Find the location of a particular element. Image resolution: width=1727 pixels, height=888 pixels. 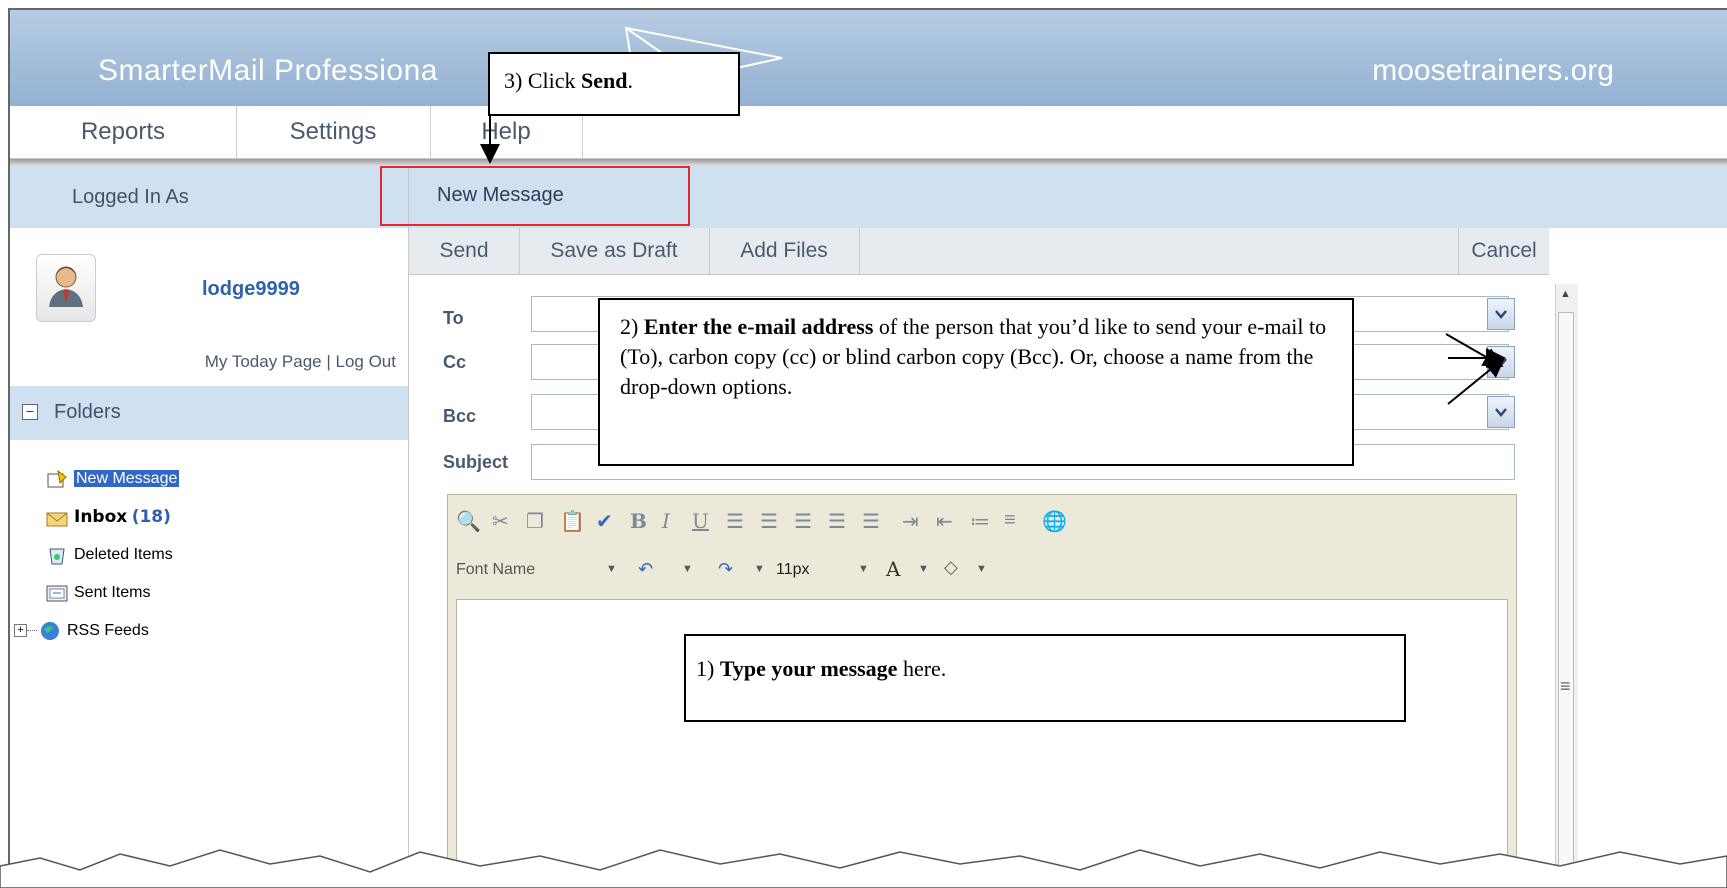

torn-edge-decoration is located at coordinates (863, 868).